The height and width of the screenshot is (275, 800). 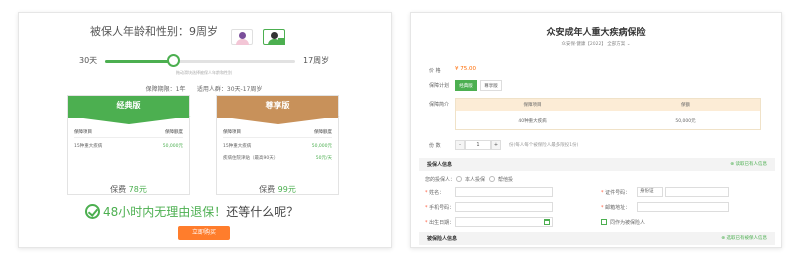 What do you see at coordinates (747, 238) in the screenshot?
I see `link-text: 选取已有被保人信息` at bounding box center [747, 238].